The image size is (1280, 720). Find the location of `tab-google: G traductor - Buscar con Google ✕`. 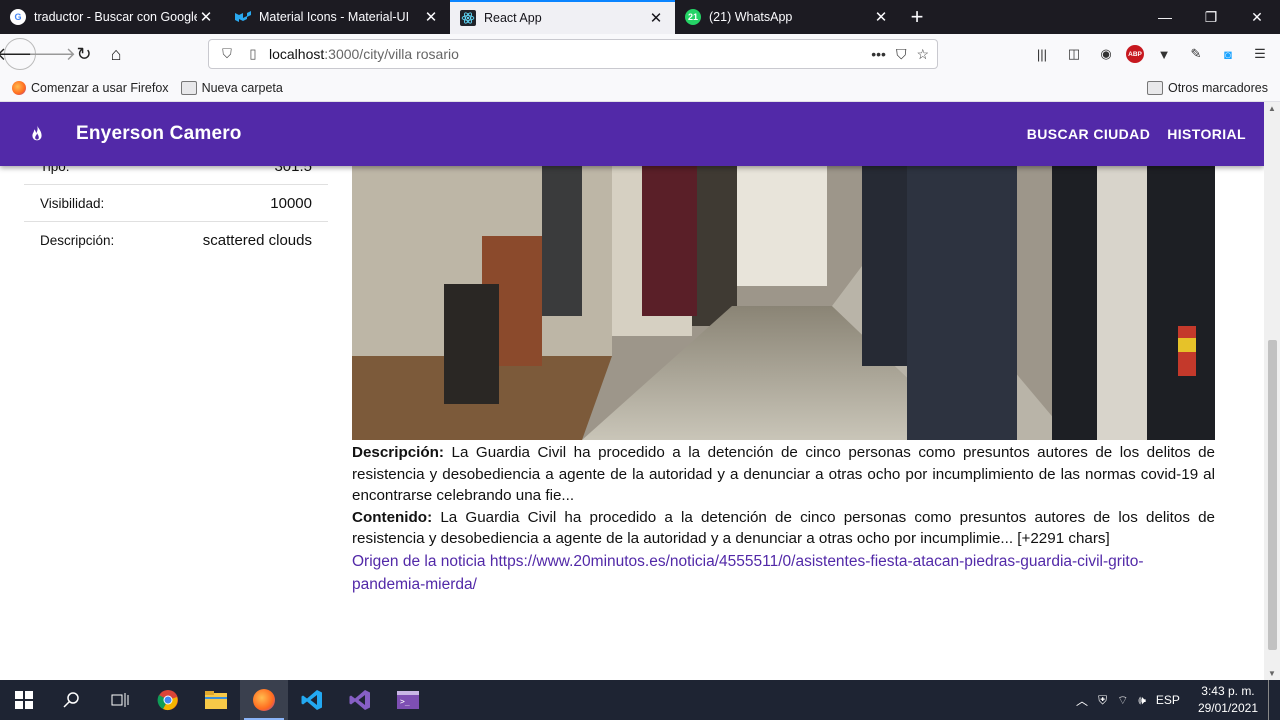

tab-google: G traductor - Buscar con Google ✕ is located at coordinates (112, 17).